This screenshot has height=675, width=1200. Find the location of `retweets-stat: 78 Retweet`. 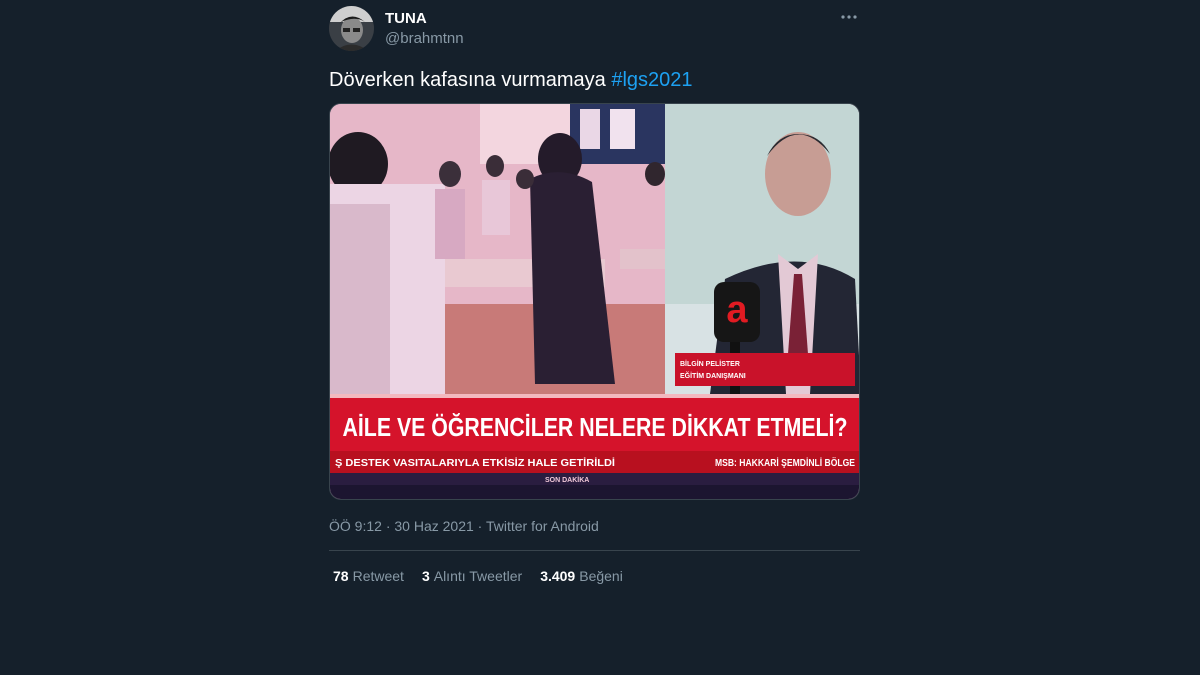

retweets-stat: 78 Retweet is located at coordinates (368, 576).